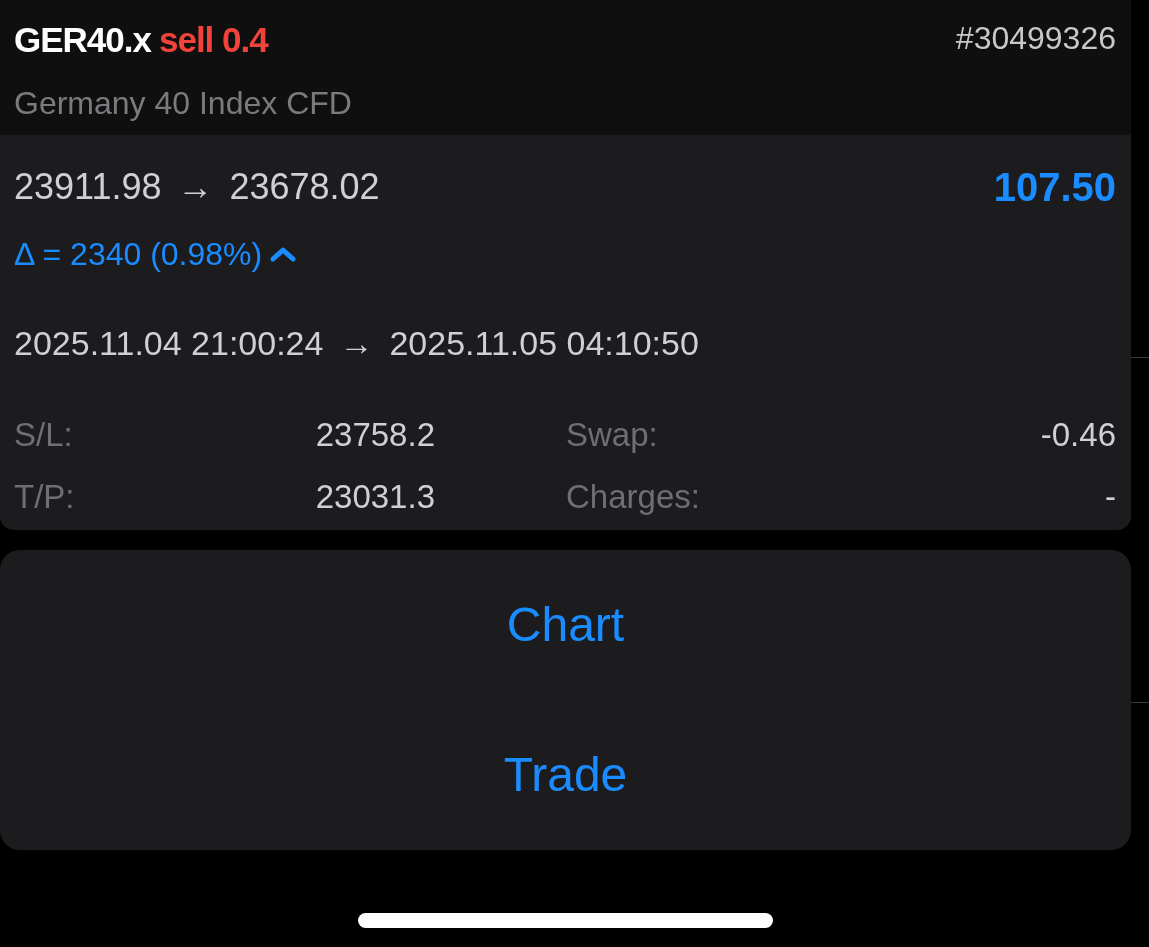 The width and height of the screenshot is (1149, 947). What do you see at coordinates (283, 254) in the screenshot?
I see `chevron-up-icon` at bounding box center [283, 254].